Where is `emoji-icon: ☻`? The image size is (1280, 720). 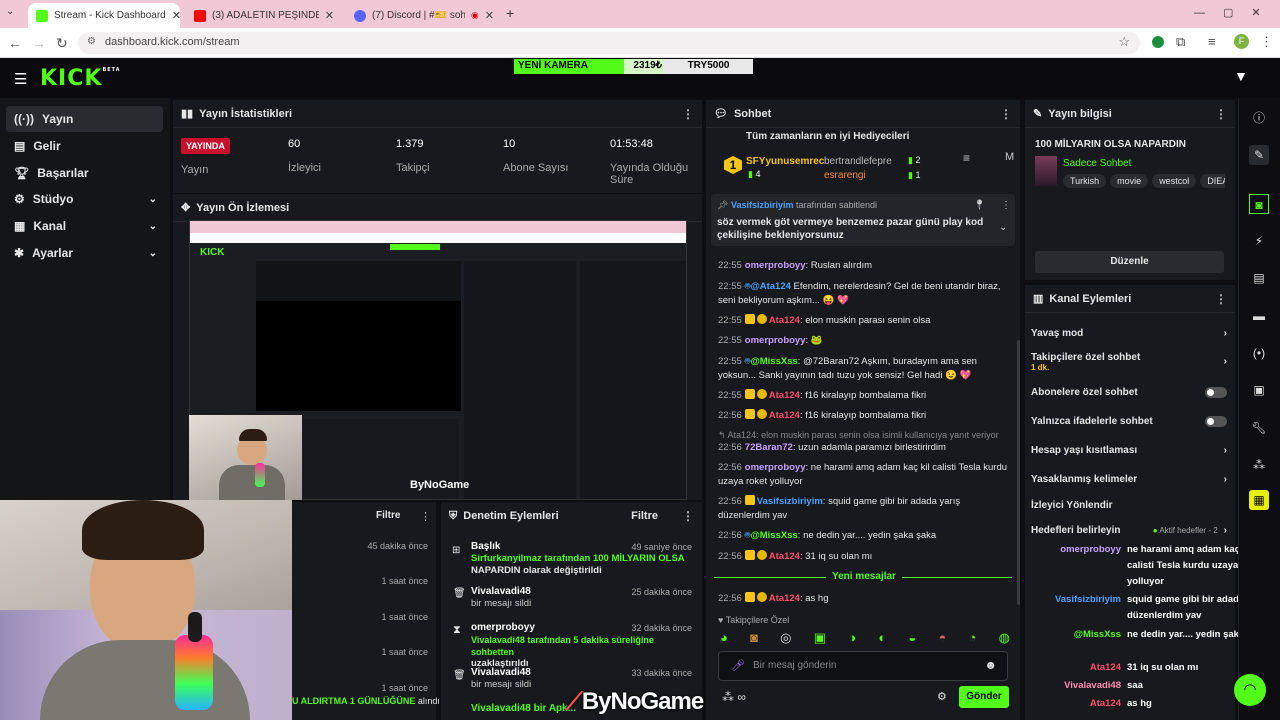 emoji-icon: ☻ is located at coordinates (990, 665).